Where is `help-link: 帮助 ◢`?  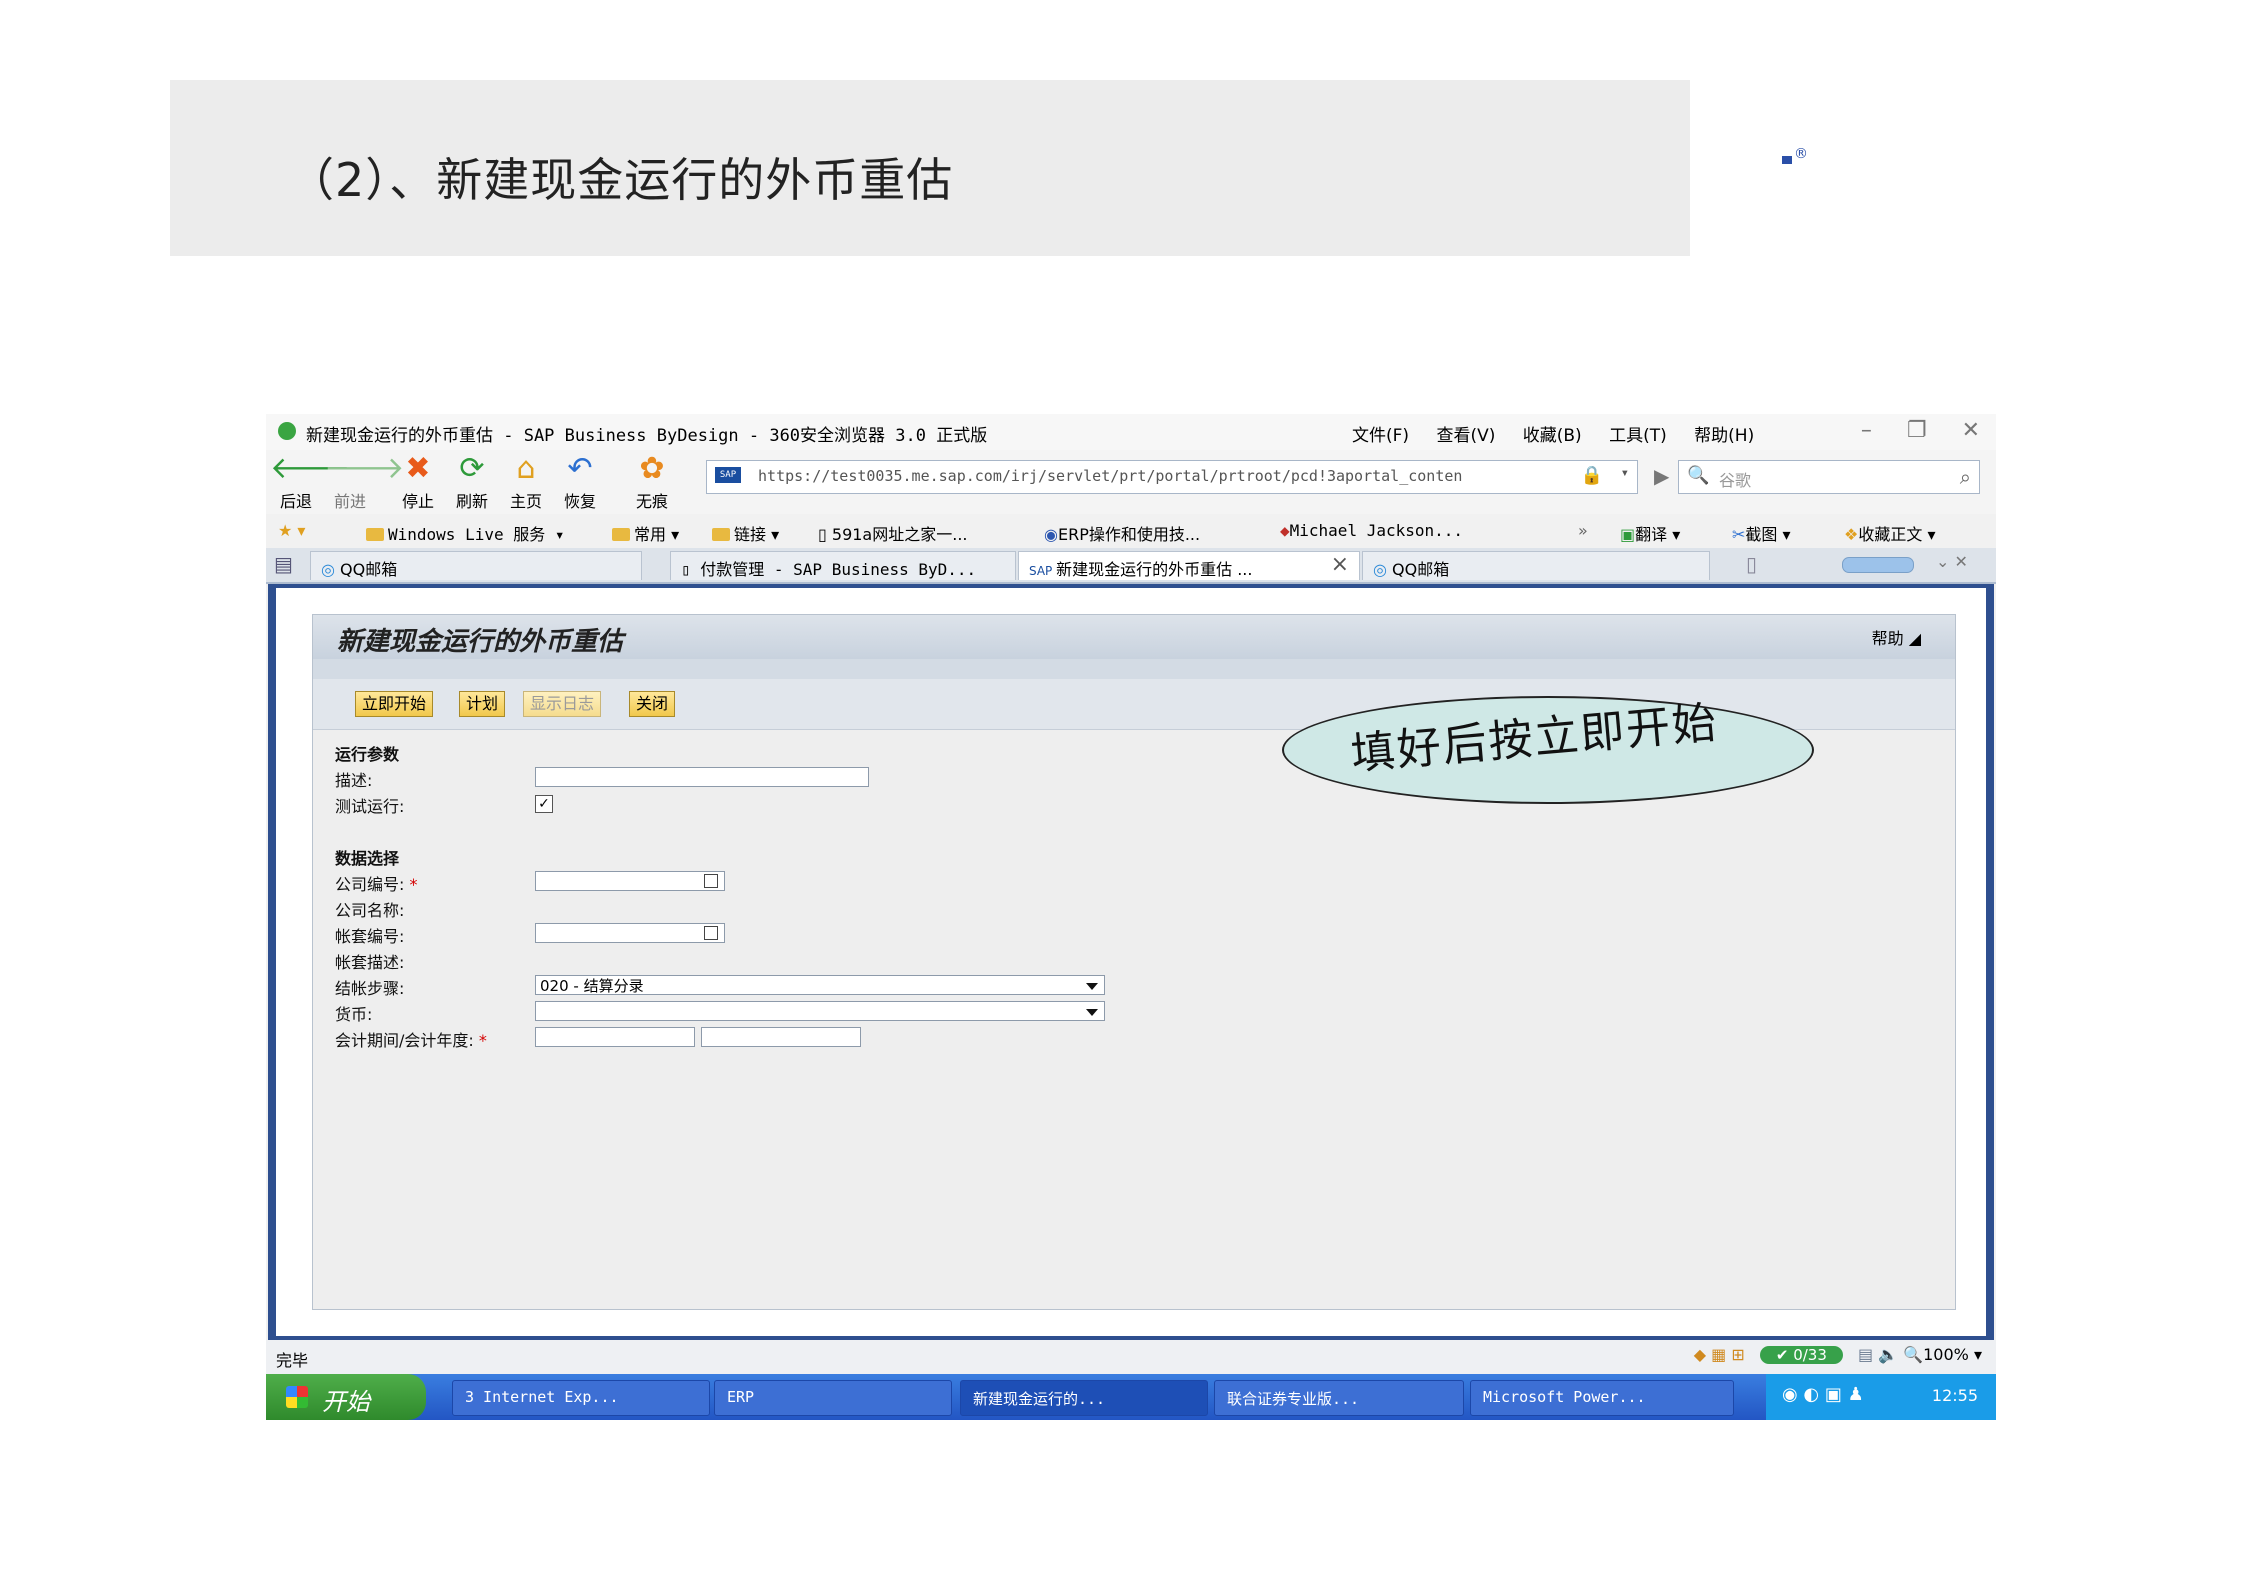 help-link: 帮助 ◢ is located at coordinates (1896, 637).